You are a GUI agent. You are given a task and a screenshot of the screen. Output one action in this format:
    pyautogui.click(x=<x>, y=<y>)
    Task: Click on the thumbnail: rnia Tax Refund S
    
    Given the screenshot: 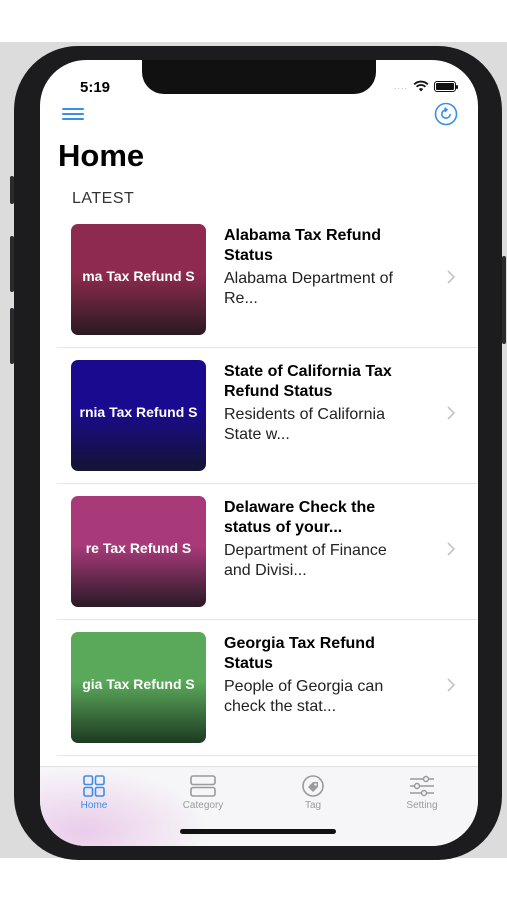 What is the action you would take?
    pyautogui.click(x=138, y=415)
    